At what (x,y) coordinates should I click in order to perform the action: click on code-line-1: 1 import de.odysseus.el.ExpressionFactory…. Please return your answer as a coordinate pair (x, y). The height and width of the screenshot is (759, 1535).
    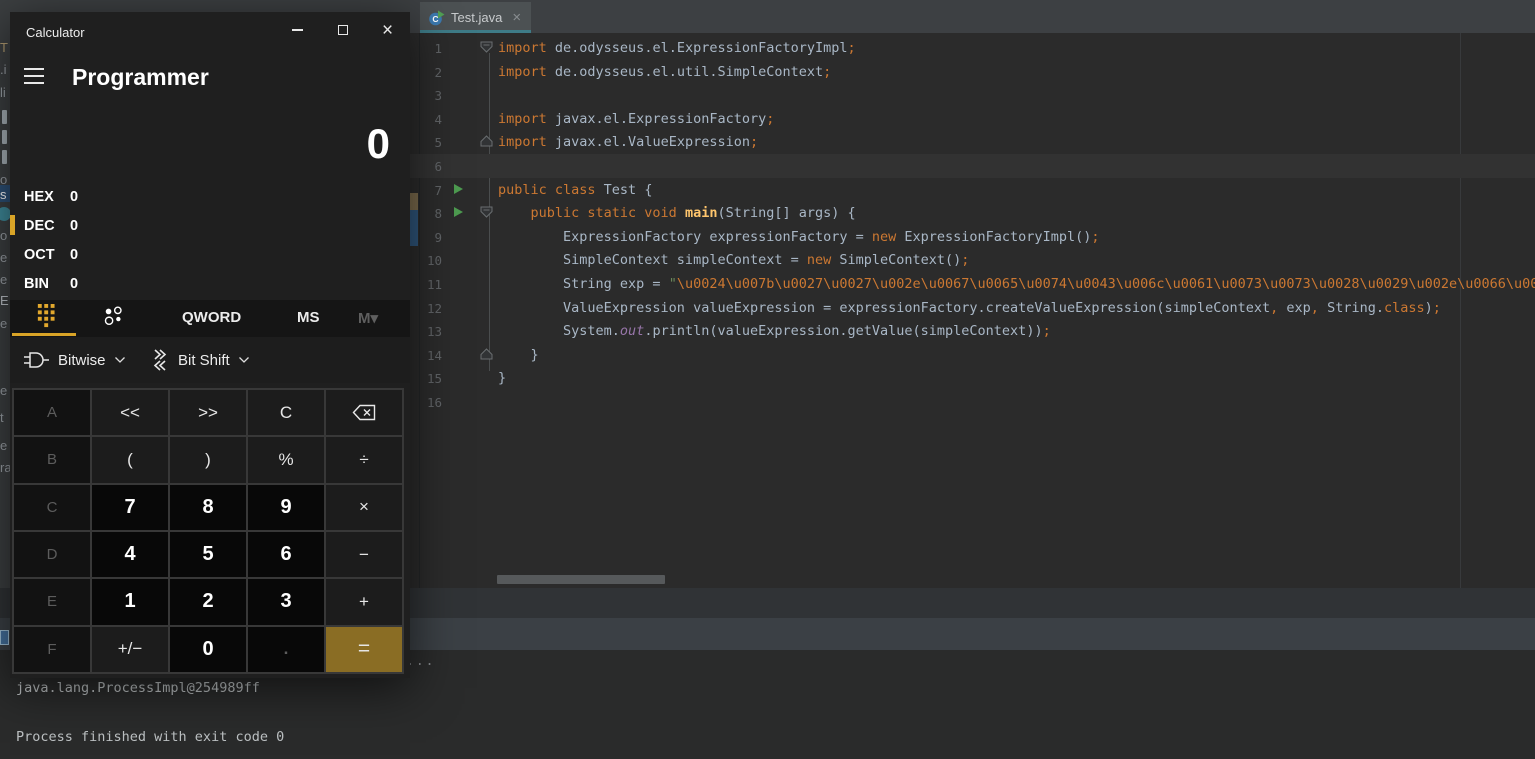
    Looking at the image, I should click on (972, 48).